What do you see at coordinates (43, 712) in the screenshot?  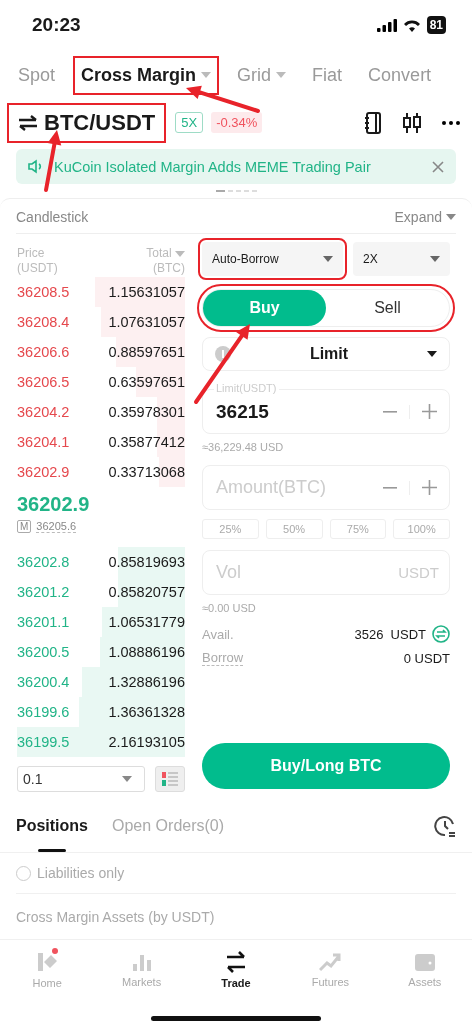 I see `price-cell: 36199.6` at bounding box center [43, 712].